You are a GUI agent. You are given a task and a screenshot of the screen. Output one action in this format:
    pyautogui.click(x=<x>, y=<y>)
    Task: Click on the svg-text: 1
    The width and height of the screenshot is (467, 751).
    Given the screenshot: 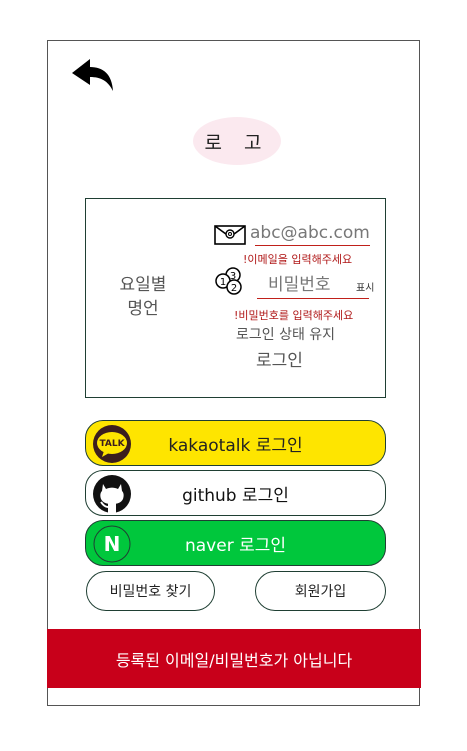 What is the action you would take?
    pyautogui.click(x=223, y=282)
    